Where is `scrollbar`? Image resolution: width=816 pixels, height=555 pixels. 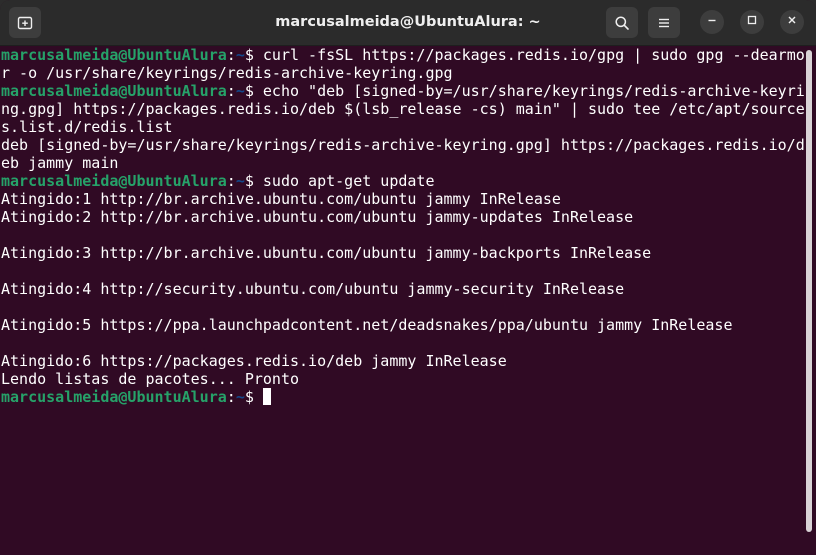
scrollbar is located at coordinates (809, 291).